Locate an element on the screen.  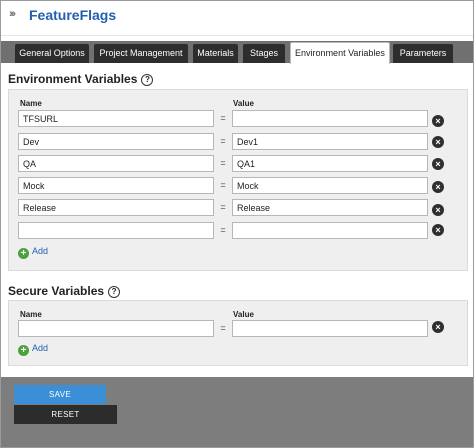
secure-name-field is located at coordinates (116, 328).